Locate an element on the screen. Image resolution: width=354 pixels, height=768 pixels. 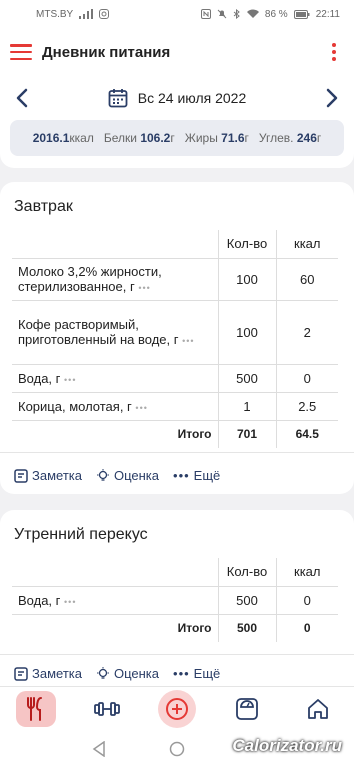
nav-workouts is located at coordinates (107, 709).